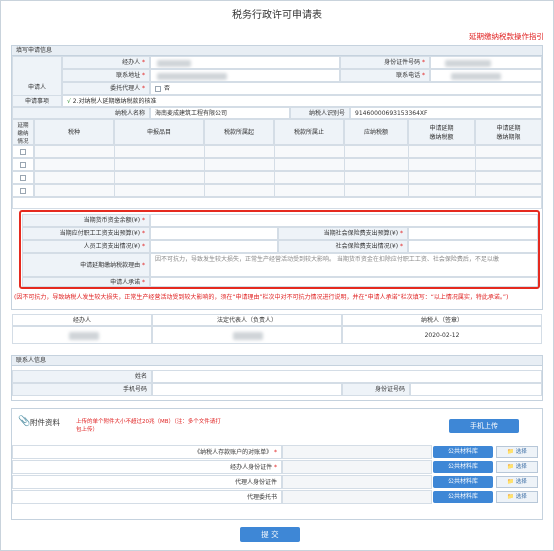 The height and width of the screenshot is (551, 554). I want to click on choose-button-1: 📁 选择, so click(517, 467).